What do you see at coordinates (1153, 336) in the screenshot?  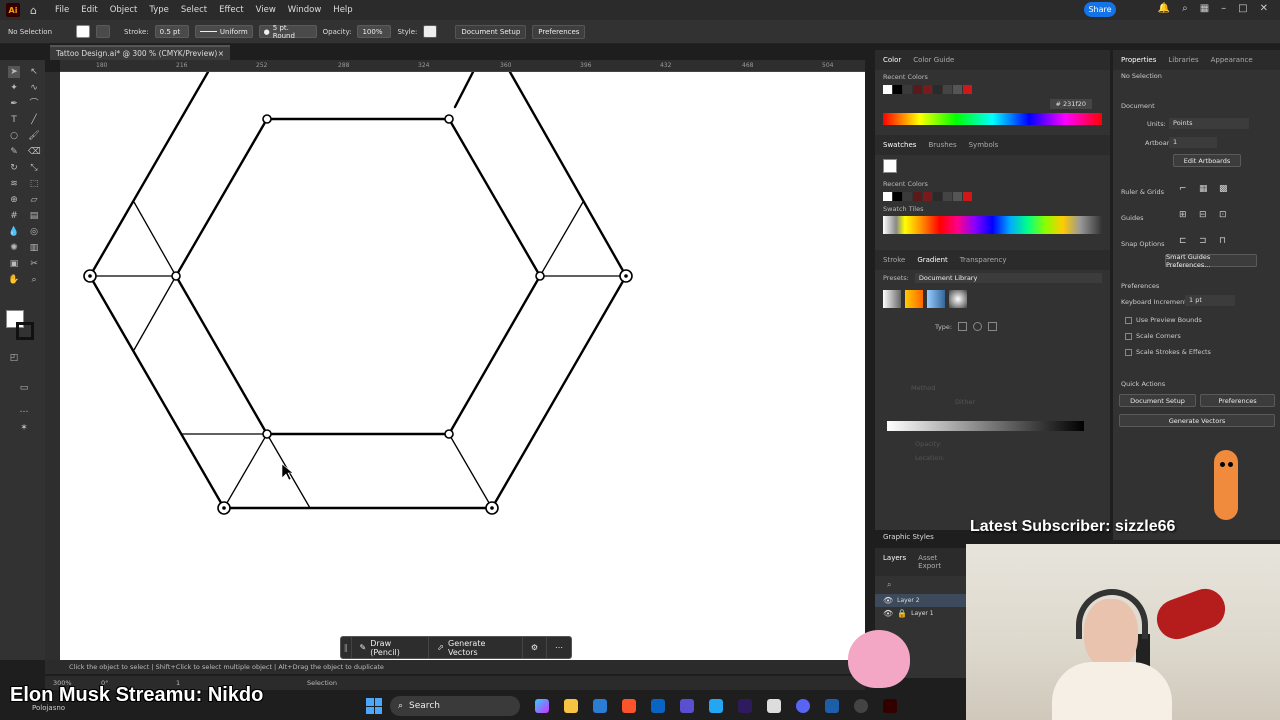 I see `scale-corners-checkbox: Scale Corners` at bounding box center [1153, 336].